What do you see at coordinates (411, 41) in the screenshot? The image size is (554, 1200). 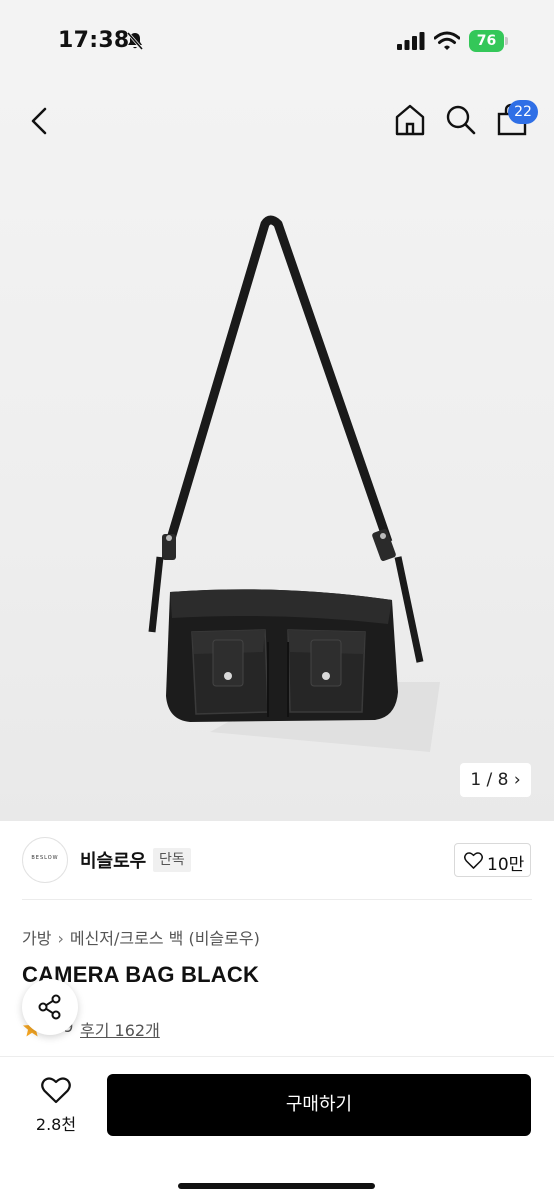 I see `cellular-signal-icon` at bounding box center [411, 41].